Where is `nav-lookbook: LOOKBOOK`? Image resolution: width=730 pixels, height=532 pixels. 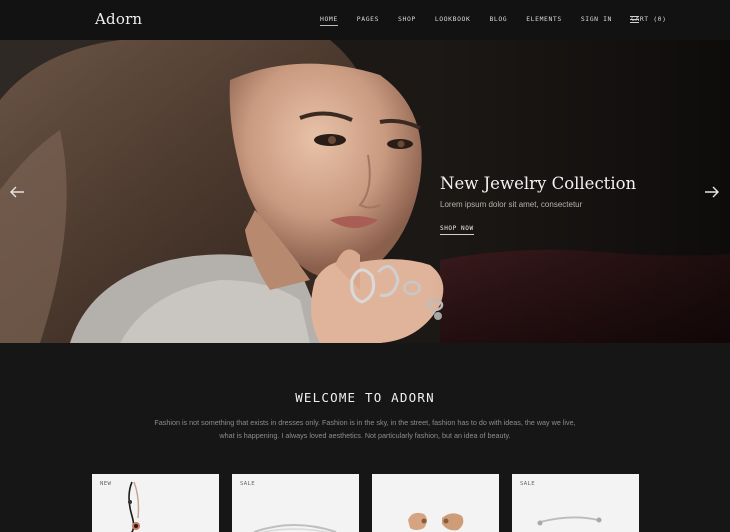
nav-lookbook: LOOKBOOK is located at coordinates (453, 20).